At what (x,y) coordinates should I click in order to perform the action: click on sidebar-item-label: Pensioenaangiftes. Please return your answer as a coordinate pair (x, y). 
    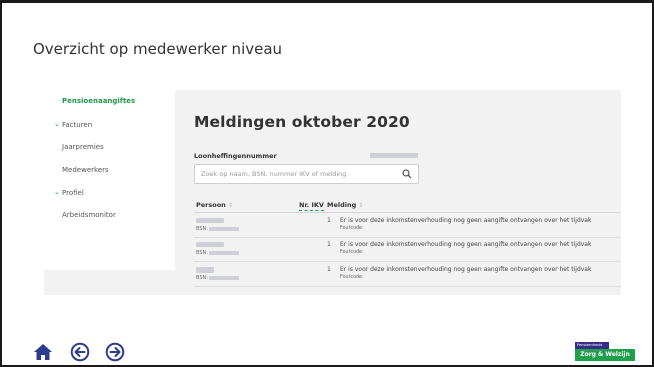
    Looking at the image, I should click on (99, 101).